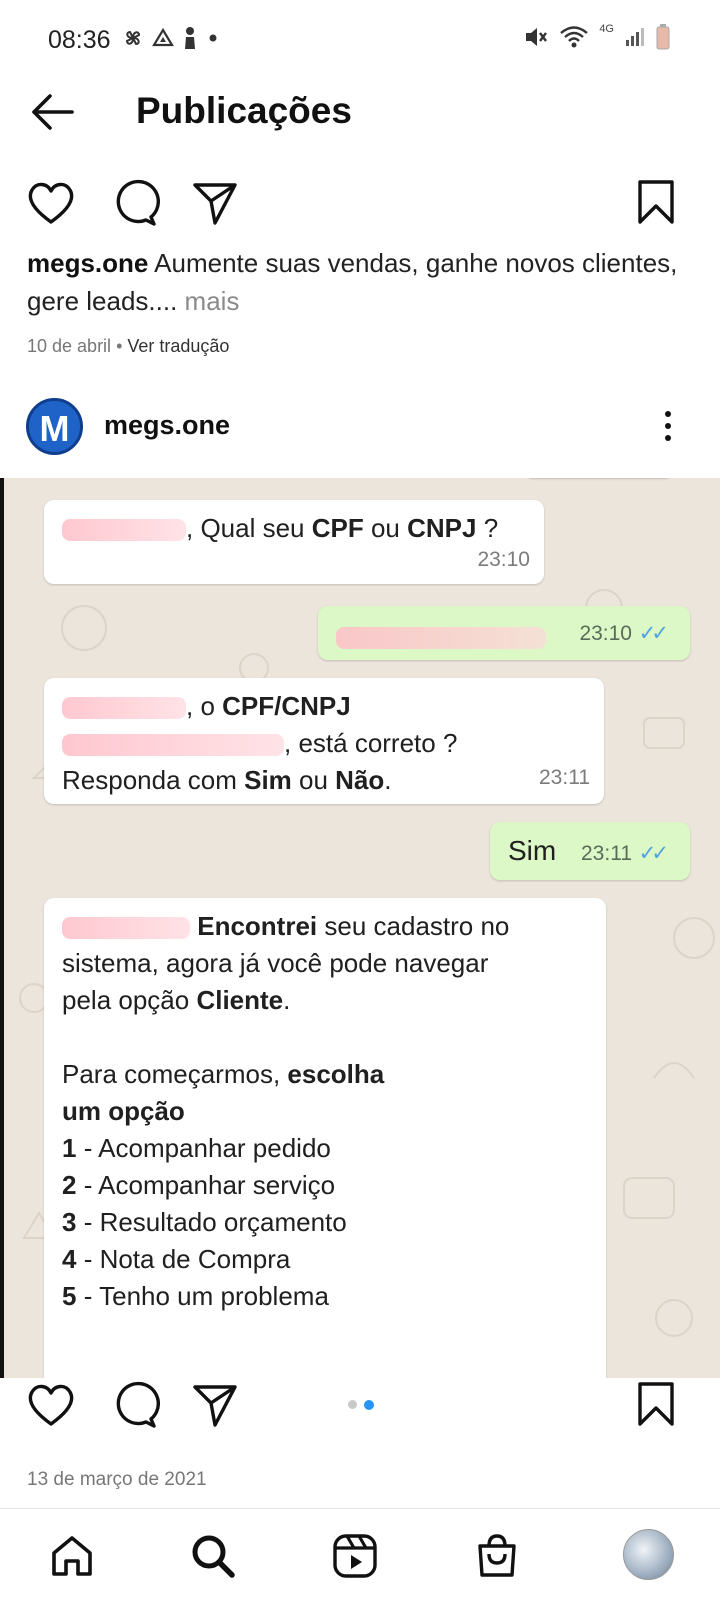  I want to click on option-number: 2, so click(69, 1185).